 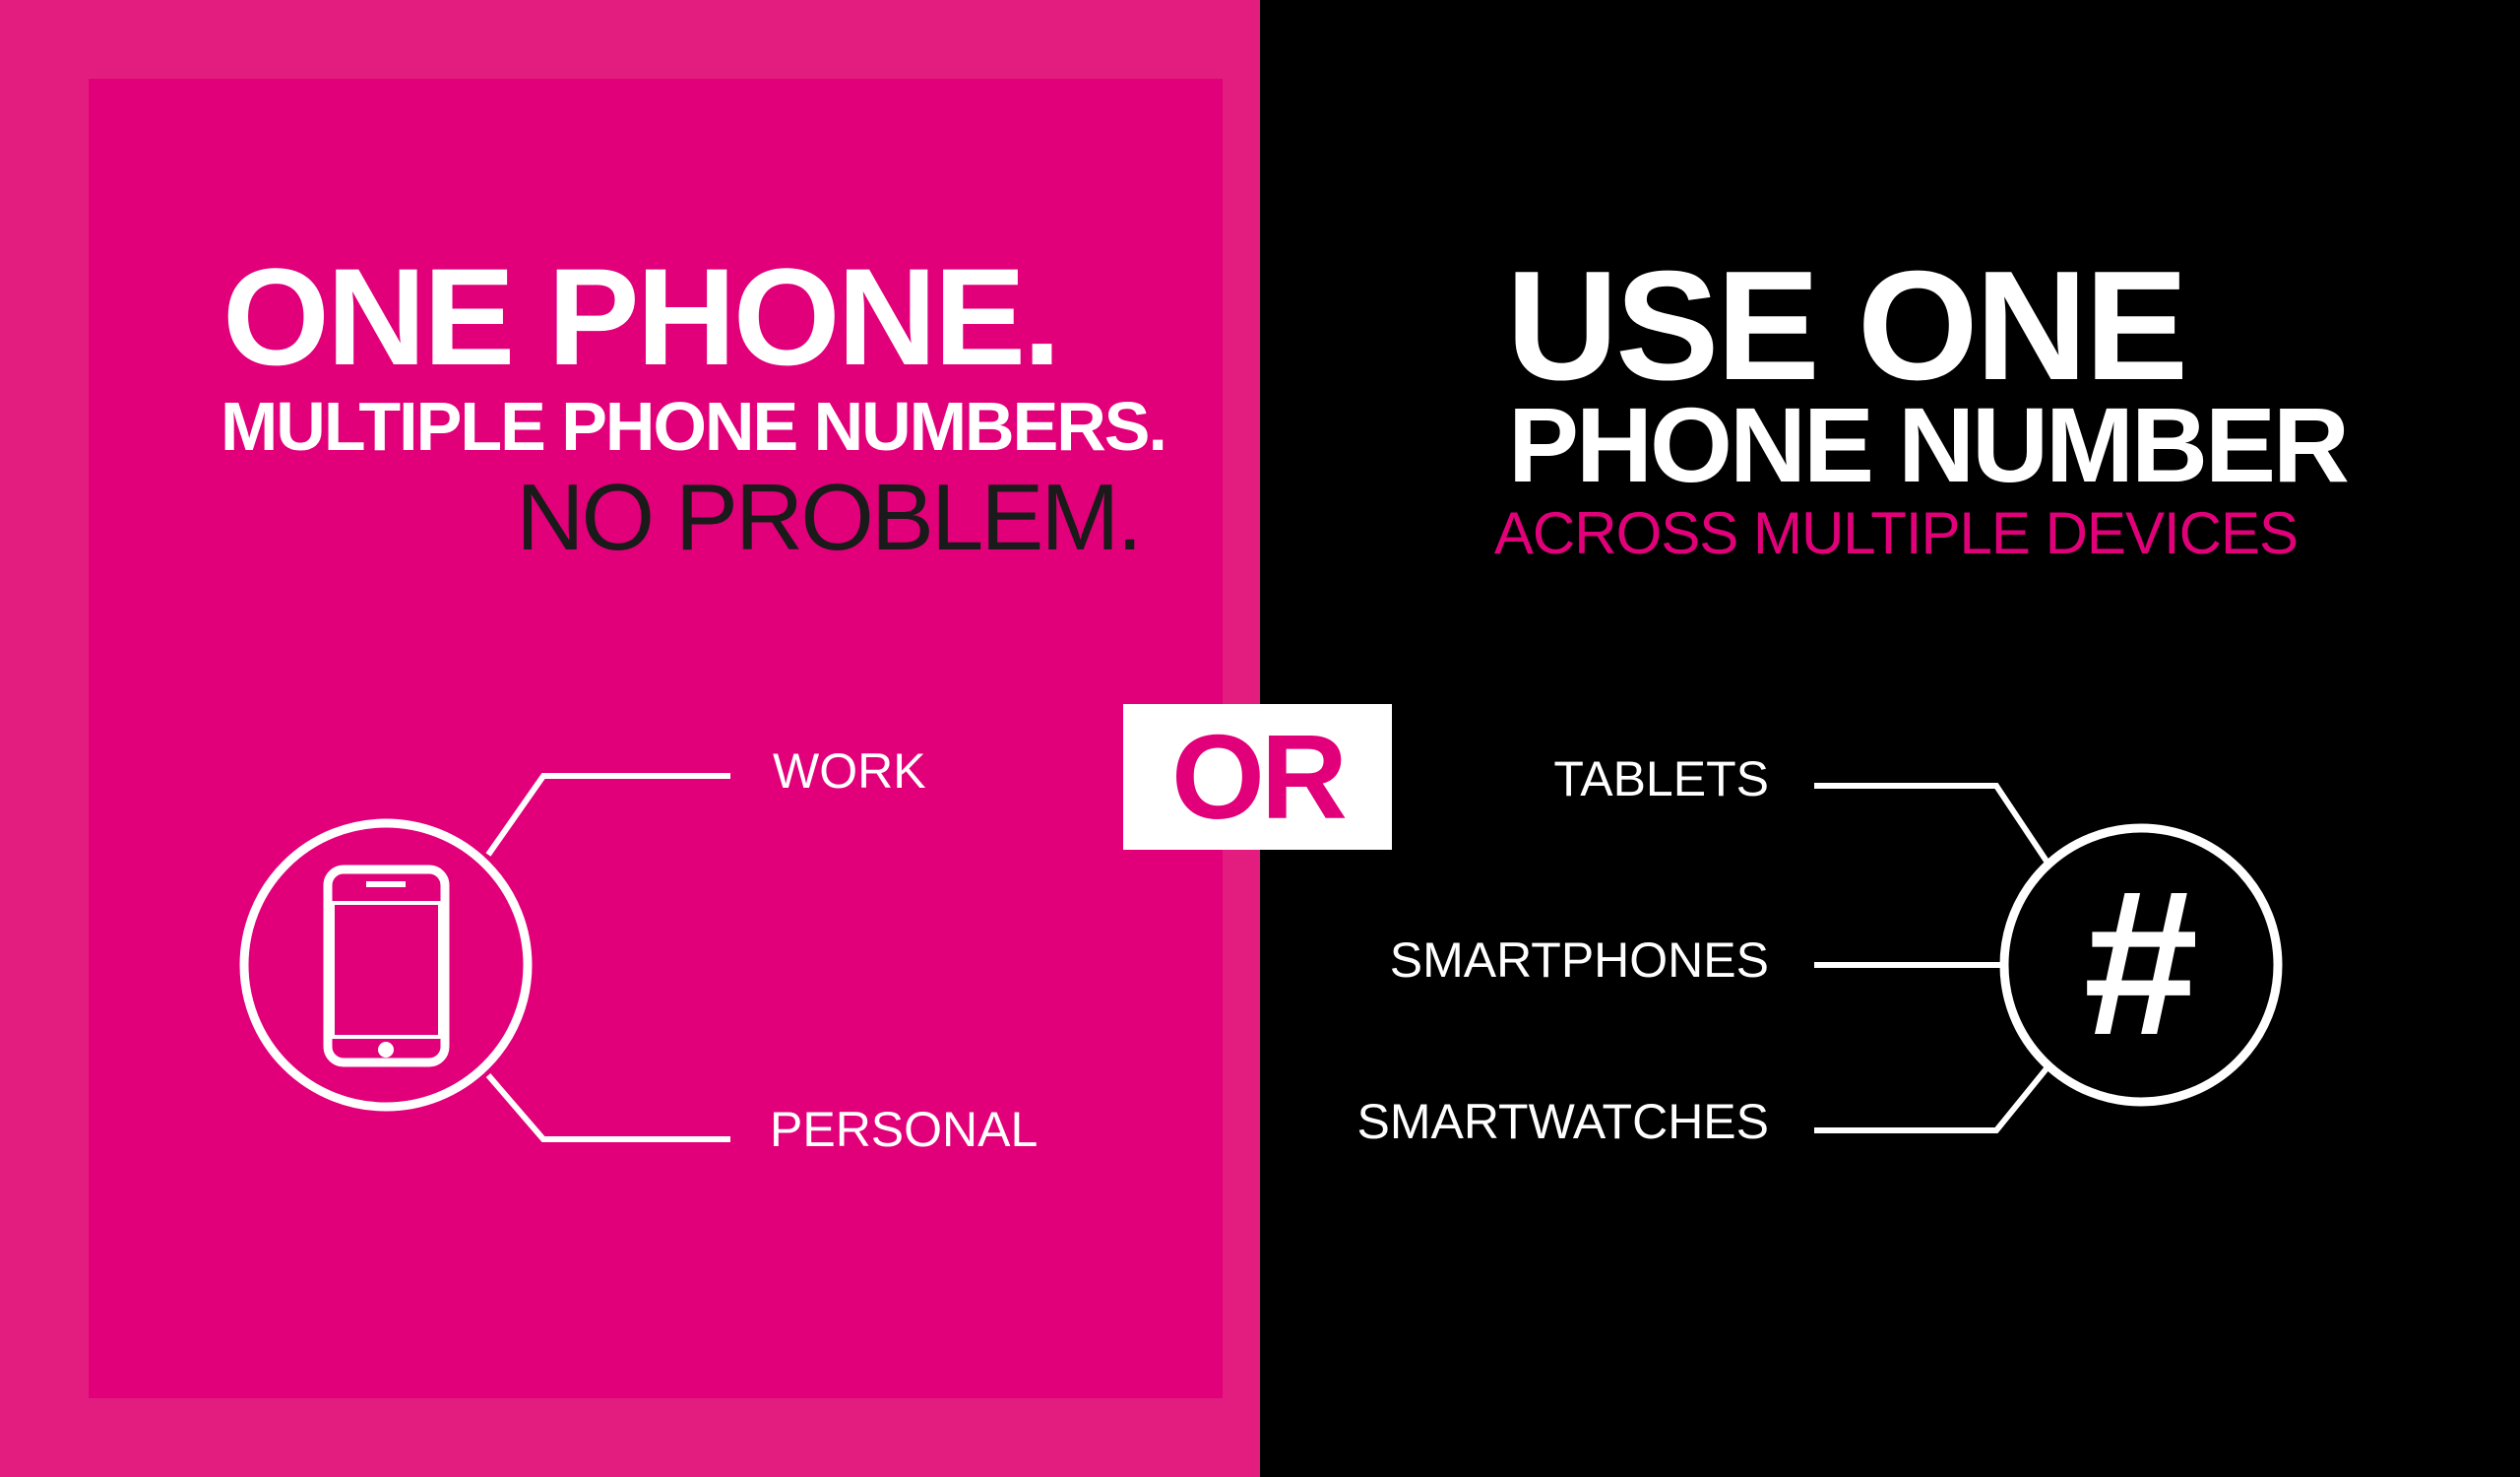 I want to click on label-smartphones: SMARTPHONES, so click(x=1579, y=960).